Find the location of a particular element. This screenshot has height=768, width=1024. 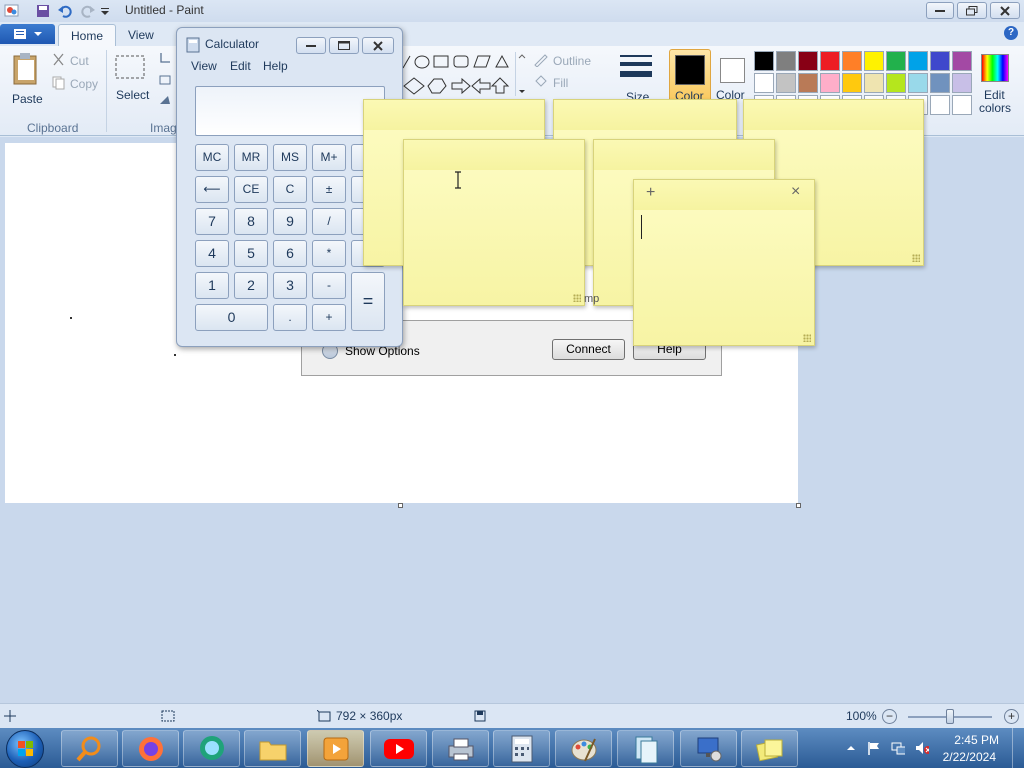

calculator-close-button is located at coordinates (378, 45).